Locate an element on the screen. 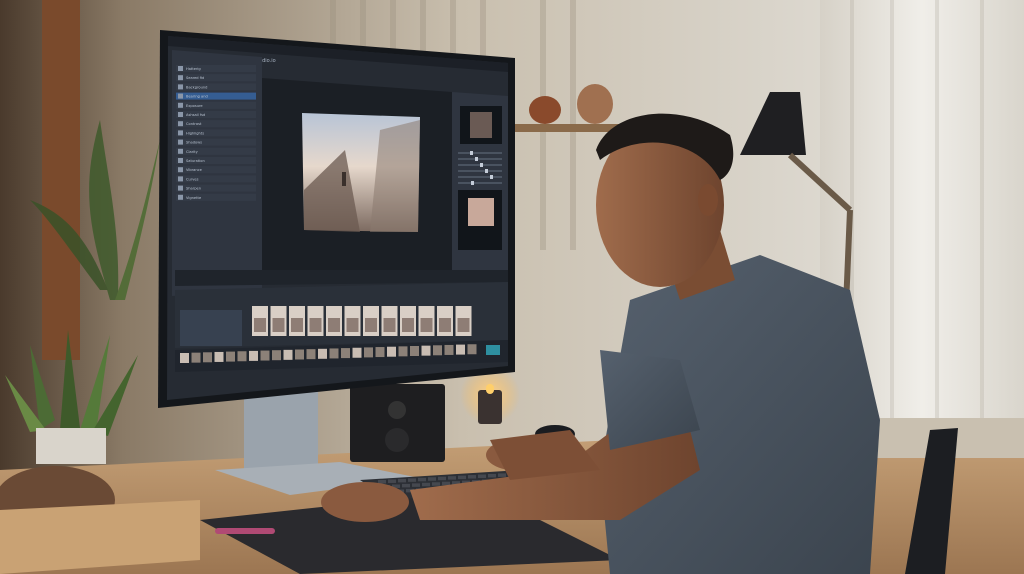 The image size is (1024, 574). layer-name: Hatterig is located at coordinates (193, 69).